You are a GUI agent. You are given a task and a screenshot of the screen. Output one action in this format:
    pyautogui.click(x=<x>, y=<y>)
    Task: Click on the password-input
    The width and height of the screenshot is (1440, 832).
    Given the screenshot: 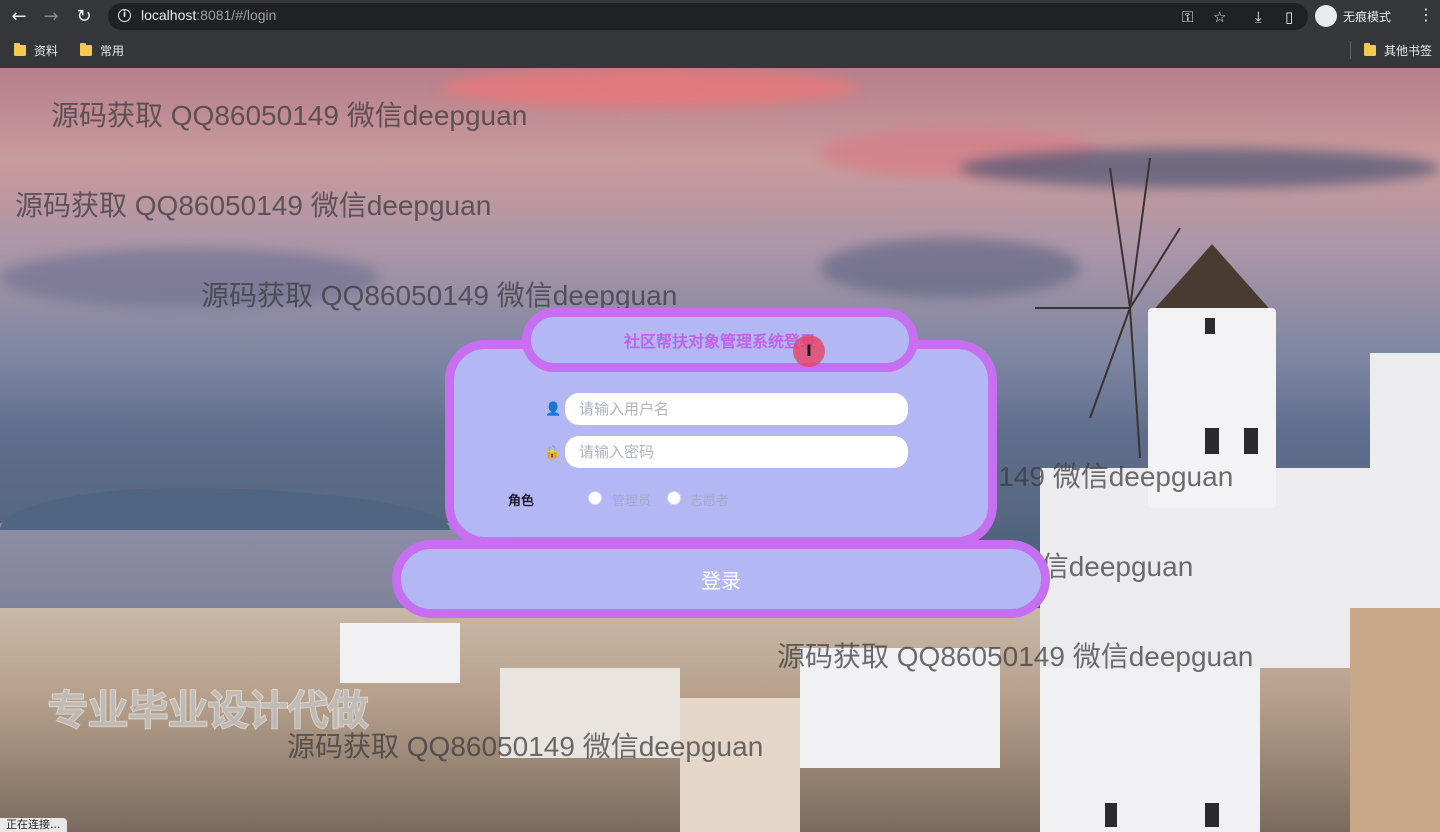 What is the action you would take?
    pyautogui.click(x=736, y=452)
    